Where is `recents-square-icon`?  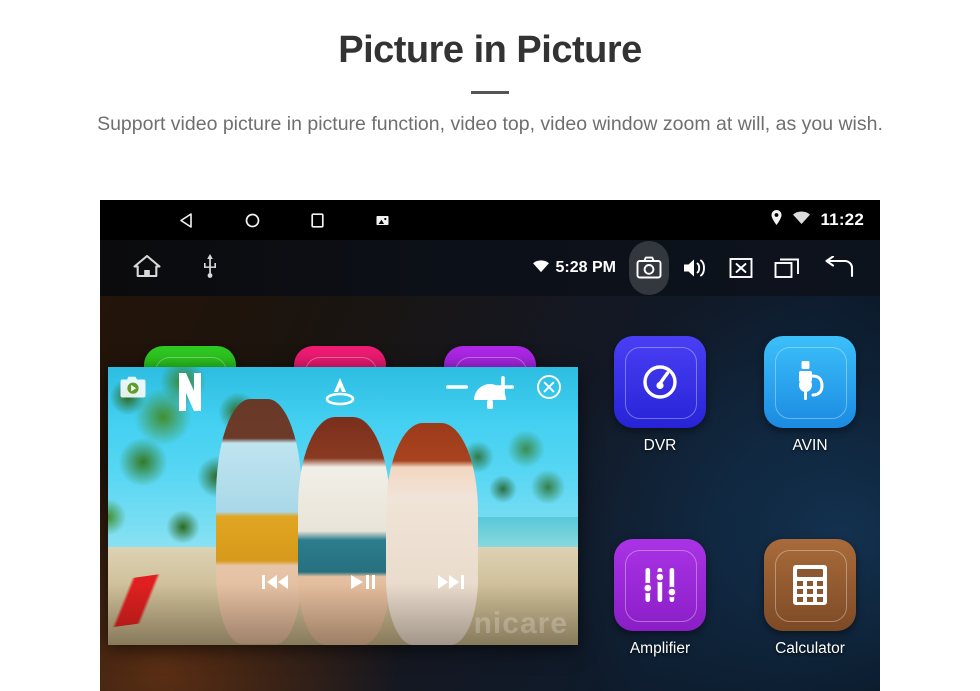
recents-square-icon is located at coordinates (317, 220).